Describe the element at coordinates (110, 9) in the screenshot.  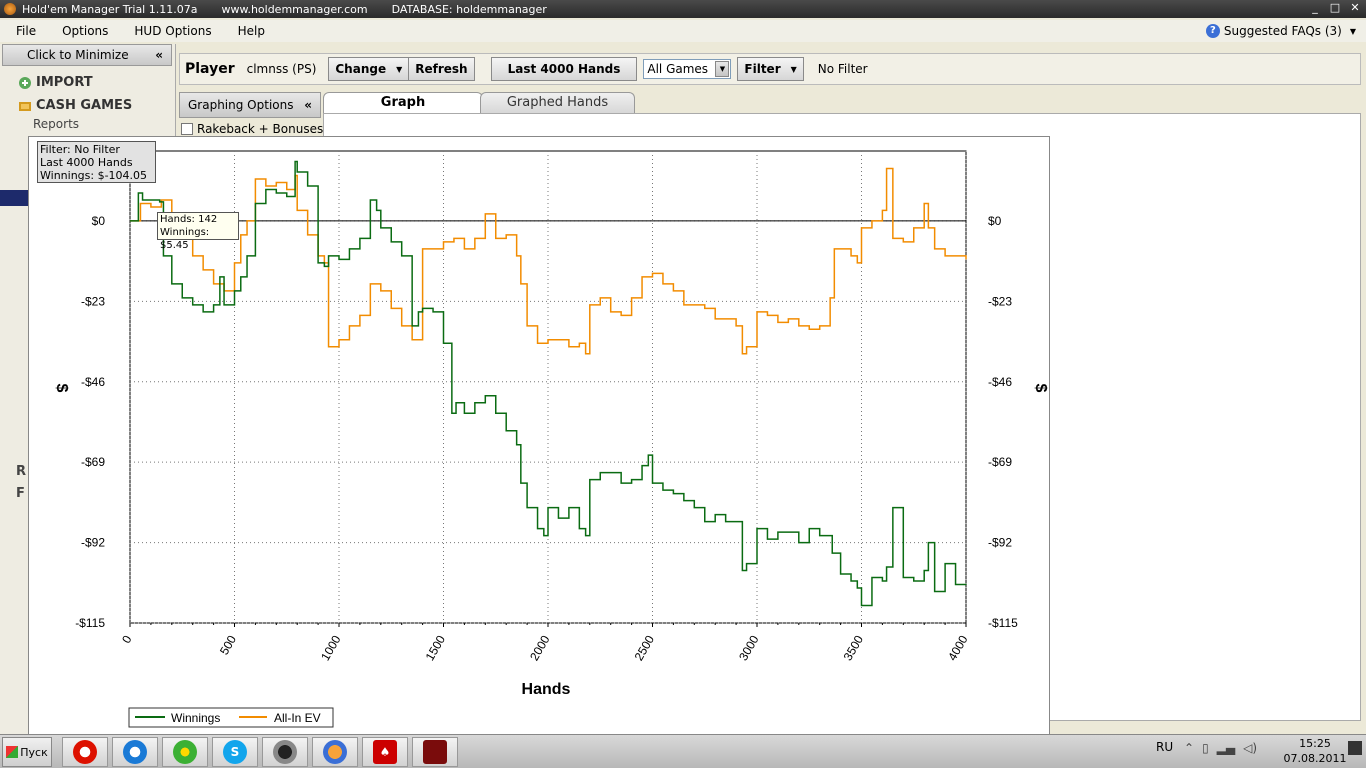
I see `window-title: Hold'em Manager Trial 1.11.07a` at that location.